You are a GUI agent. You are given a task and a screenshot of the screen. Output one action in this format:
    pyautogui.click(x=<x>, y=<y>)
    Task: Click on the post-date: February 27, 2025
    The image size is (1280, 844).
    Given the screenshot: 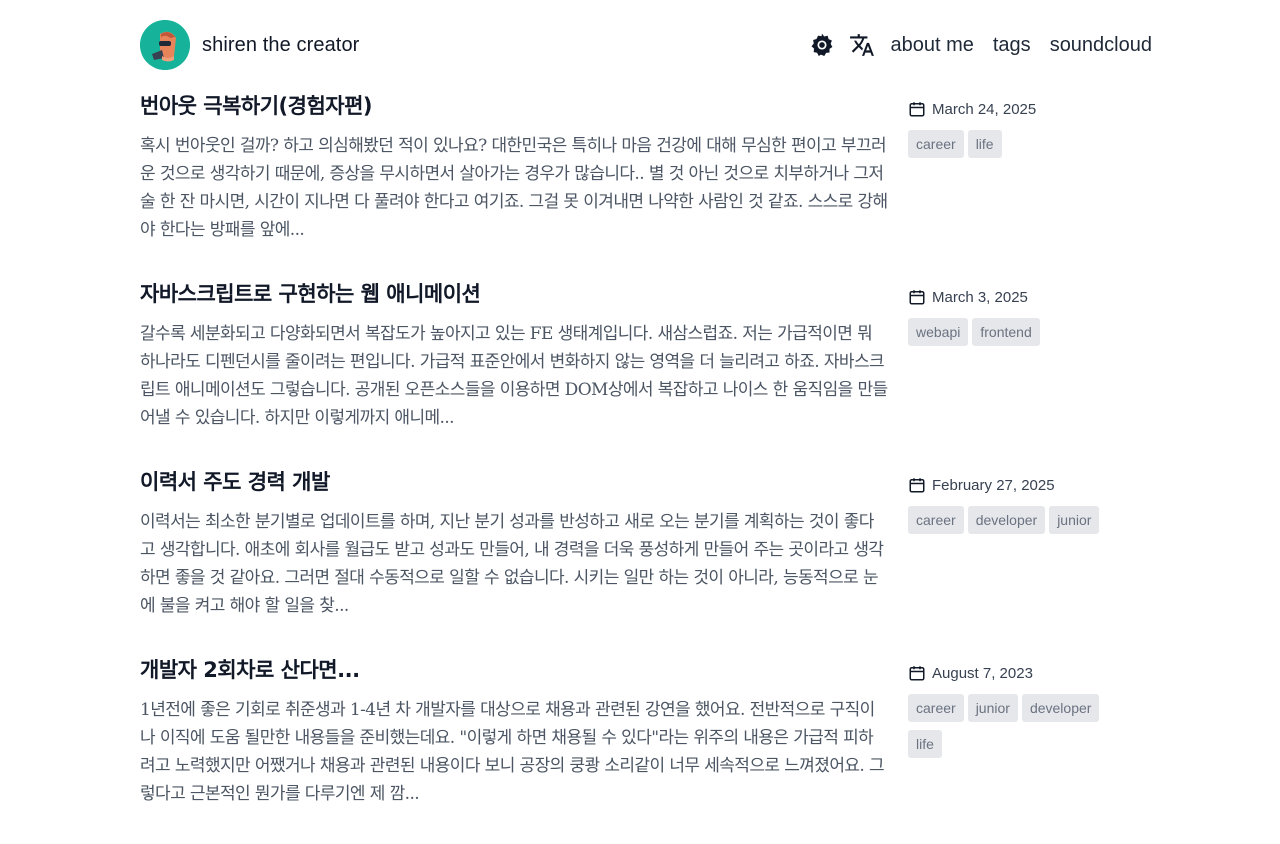 What is the action you would take?
    pyautogui.click(x=1030, y=485)
    